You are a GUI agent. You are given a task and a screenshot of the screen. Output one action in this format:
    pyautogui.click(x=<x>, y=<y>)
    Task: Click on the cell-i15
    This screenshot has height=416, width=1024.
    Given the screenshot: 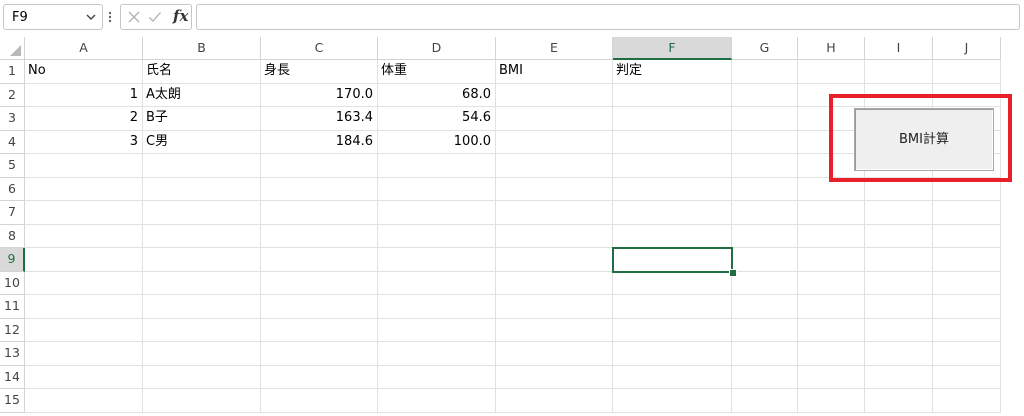 What is the action you would take?
    pyautogui.click(x=899, y=401)
    